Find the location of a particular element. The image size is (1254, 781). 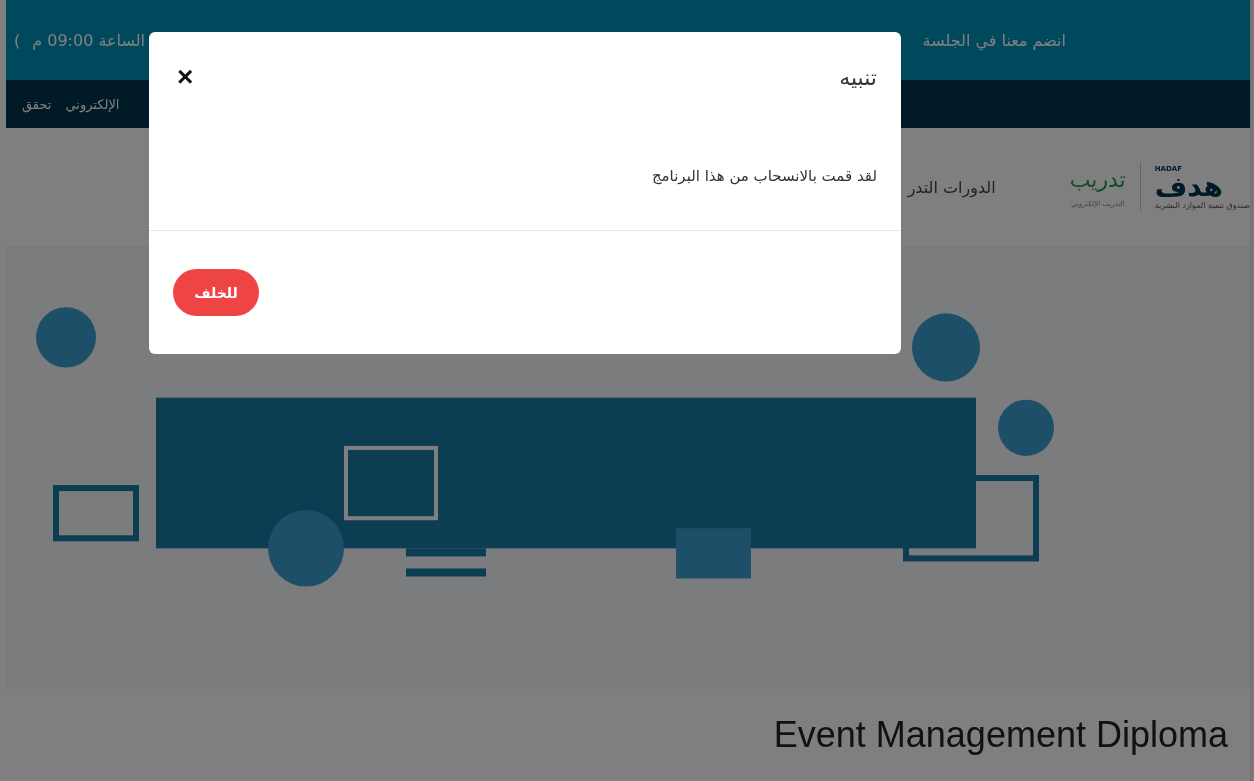

menu-item: الدورات التدر is located at coordinates (951, 187).